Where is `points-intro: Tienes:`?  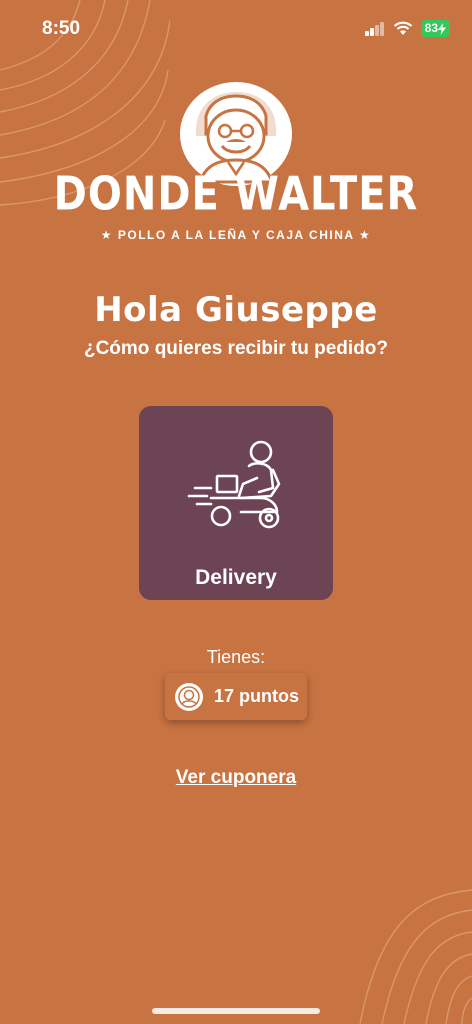 points-intro: Tienes: is located at coordinates (236, 657).